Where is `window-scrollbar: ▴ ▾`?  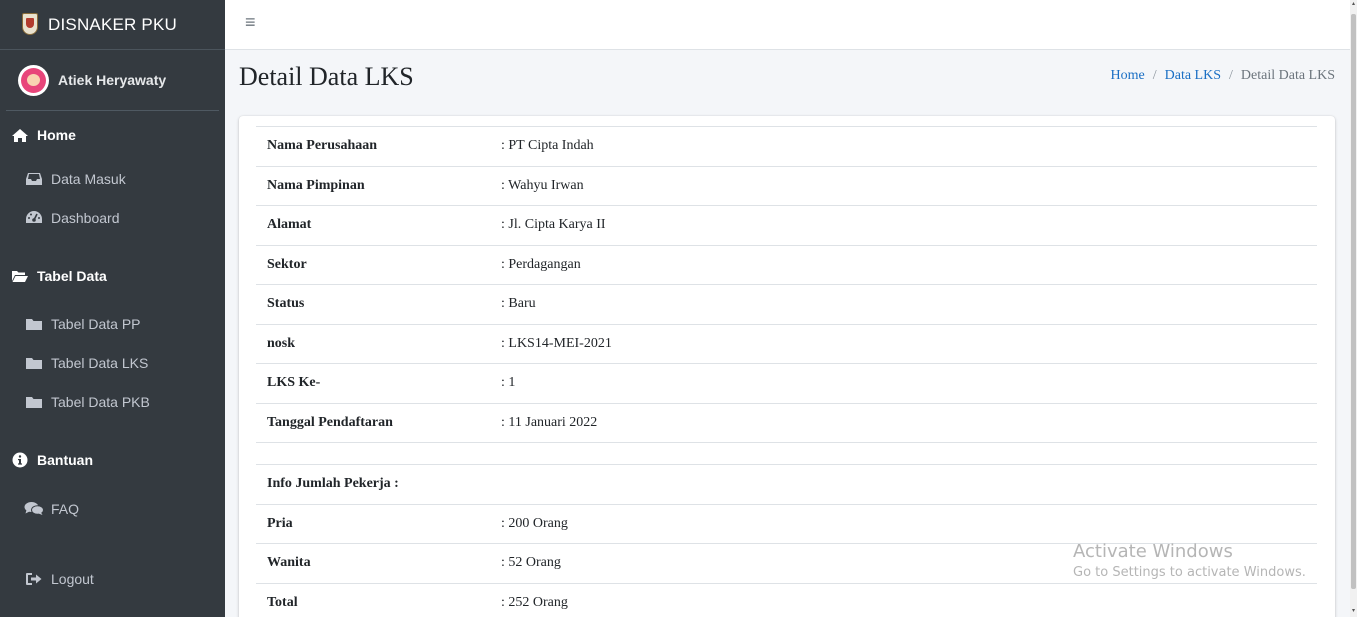 window-scrollbar: ▴ ▾ is located at coordinates (1353, 308).